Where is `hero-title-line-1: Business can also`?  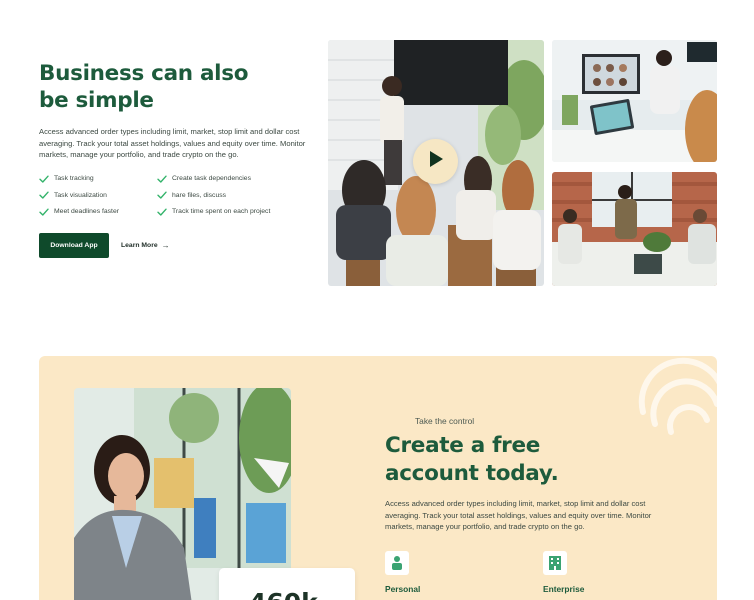 hero-title-line-1: Business can also is located at coordinates (144, 73).